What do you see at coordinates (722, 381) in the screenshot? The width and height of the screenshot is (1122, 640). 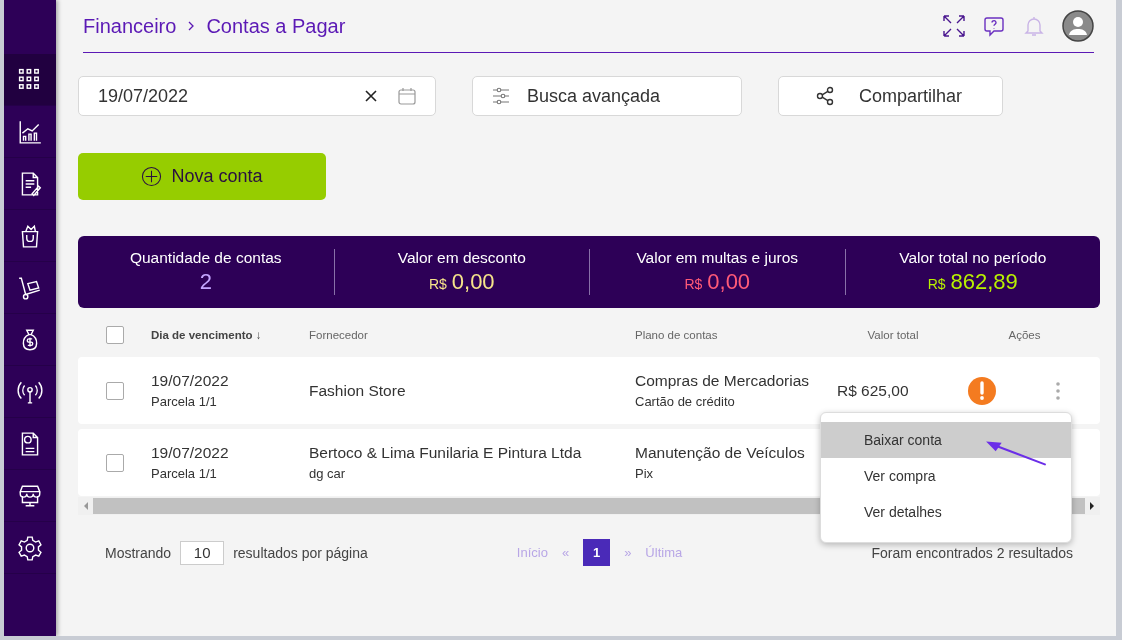 I see `account-plan: Compras de Mercadorias` at bounding box center [722, 381].